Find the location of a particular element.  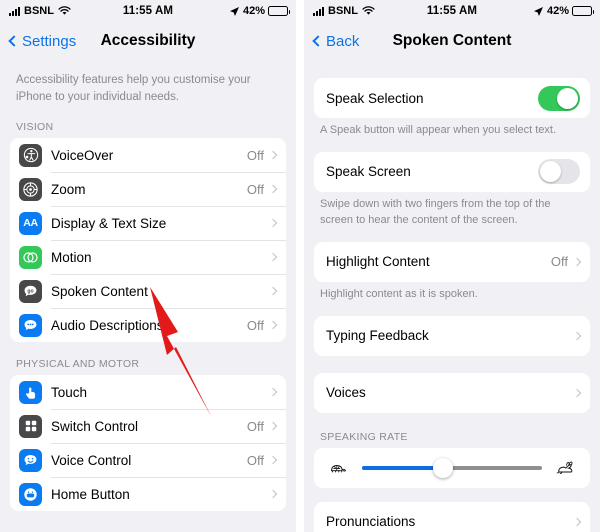

row-typing-feedback: Typing Feedback is located at coordinates (452, 335).